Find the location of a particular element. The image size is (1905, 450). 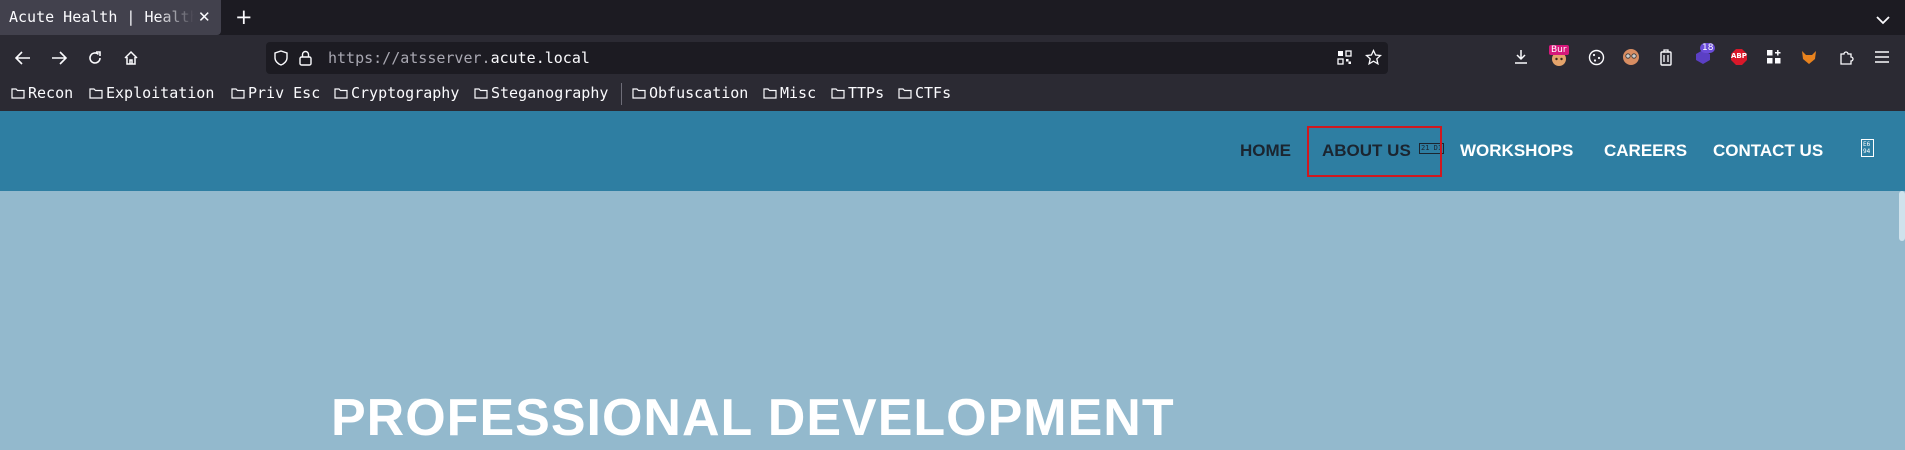

url-text: https://atsserver.acute.local is located at coordinates (459, 58).